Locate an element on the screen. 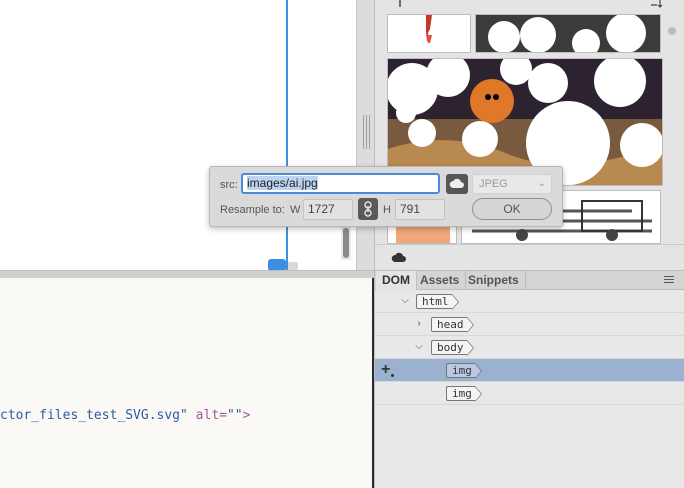 The image size is (684, 488). gallery-scroll-indicator is located at coordinates (672, 31).